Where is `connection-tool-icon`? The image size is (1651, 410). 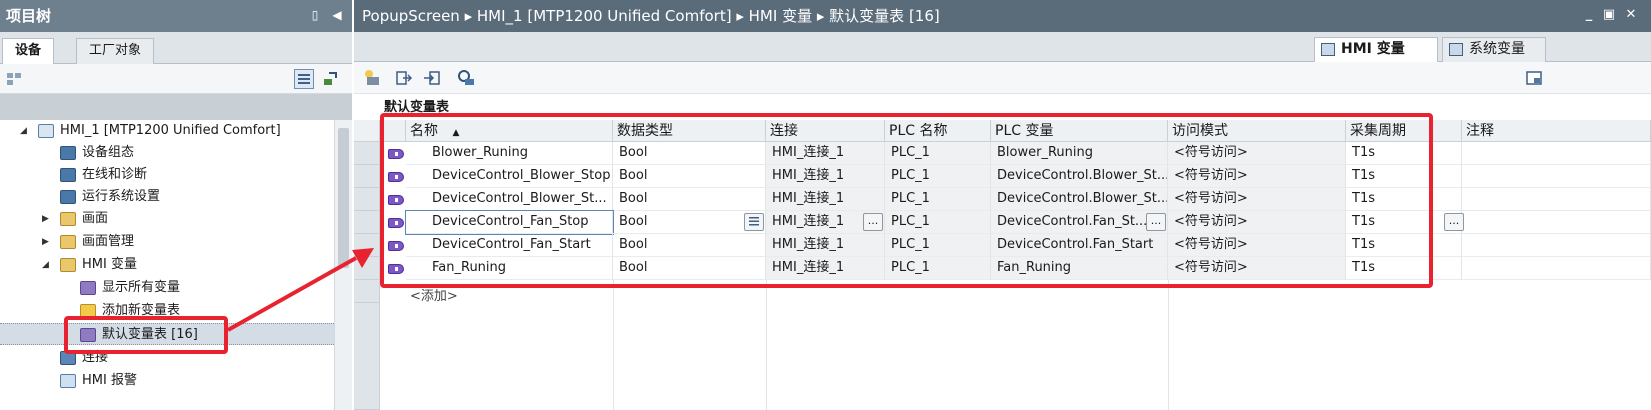
connection-tool-icon is located at coordinates (466, 78).